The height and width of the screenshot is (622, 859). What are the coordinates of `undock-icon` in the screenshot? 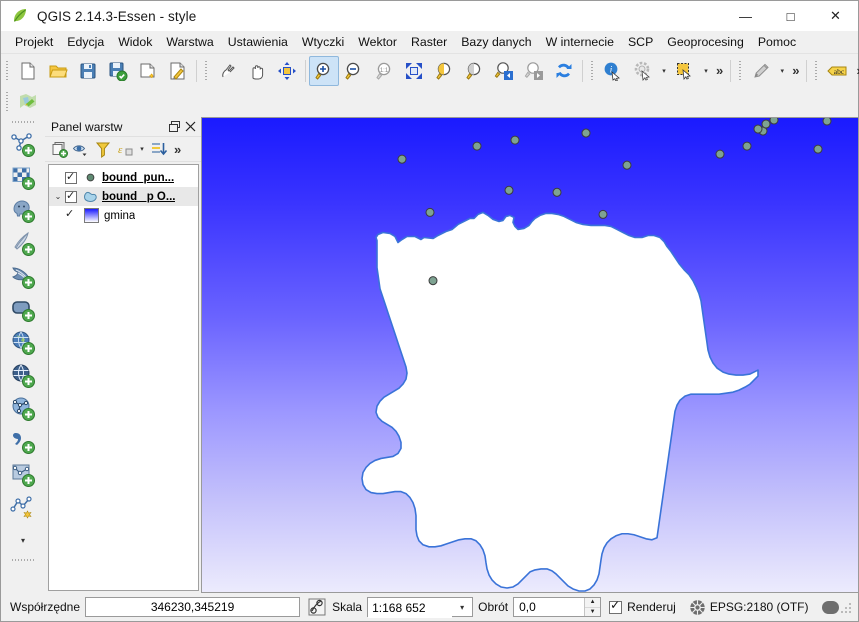 It's located at (174, 127).